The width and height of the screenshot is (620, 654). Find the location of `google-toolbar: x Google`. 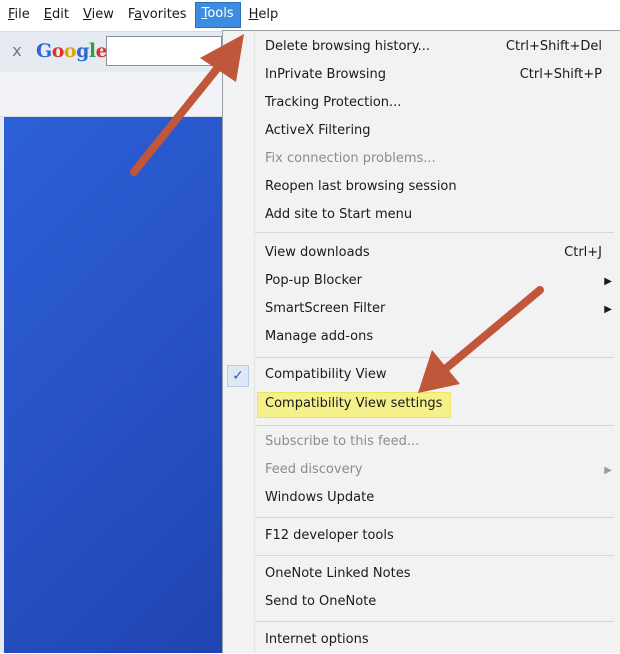

google-toolbar: x Google is located at coordinates (114, 51).